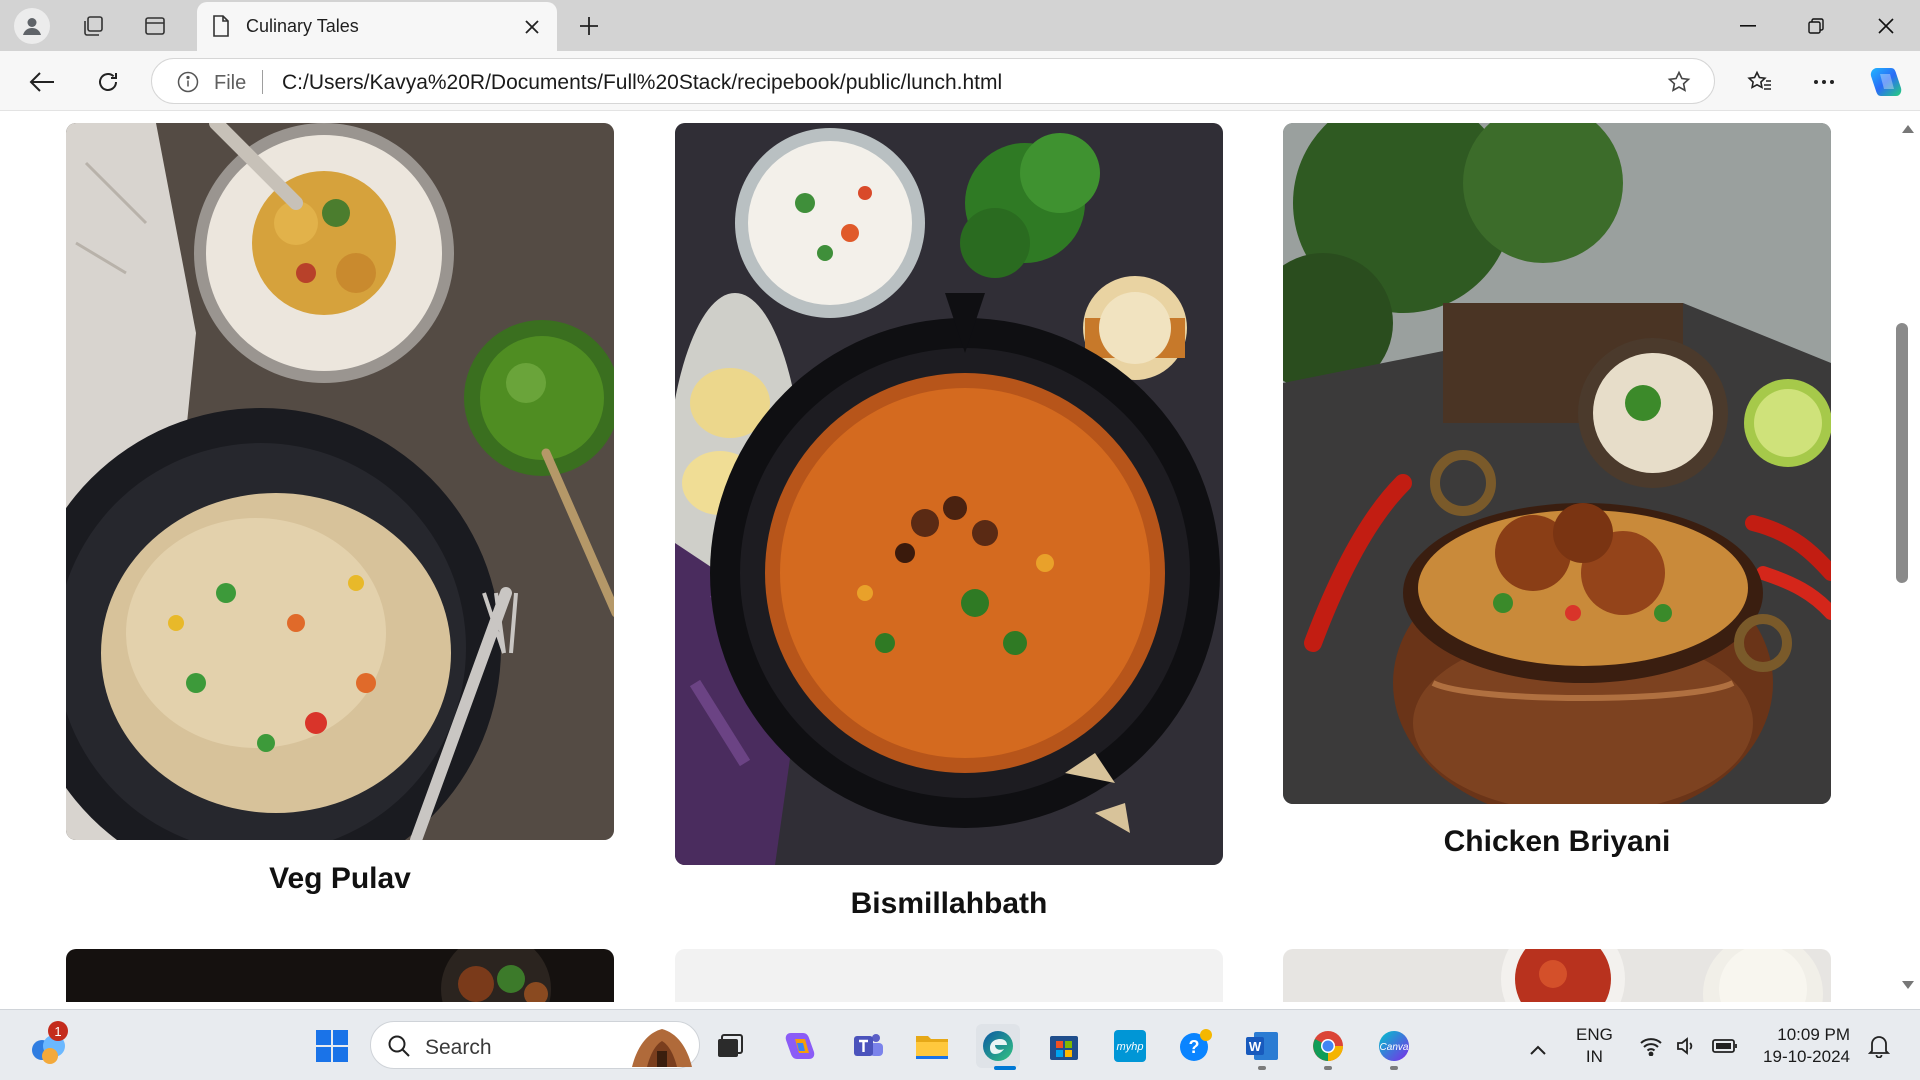  I want to click on copilot-app-icon, so click(800, 1046).